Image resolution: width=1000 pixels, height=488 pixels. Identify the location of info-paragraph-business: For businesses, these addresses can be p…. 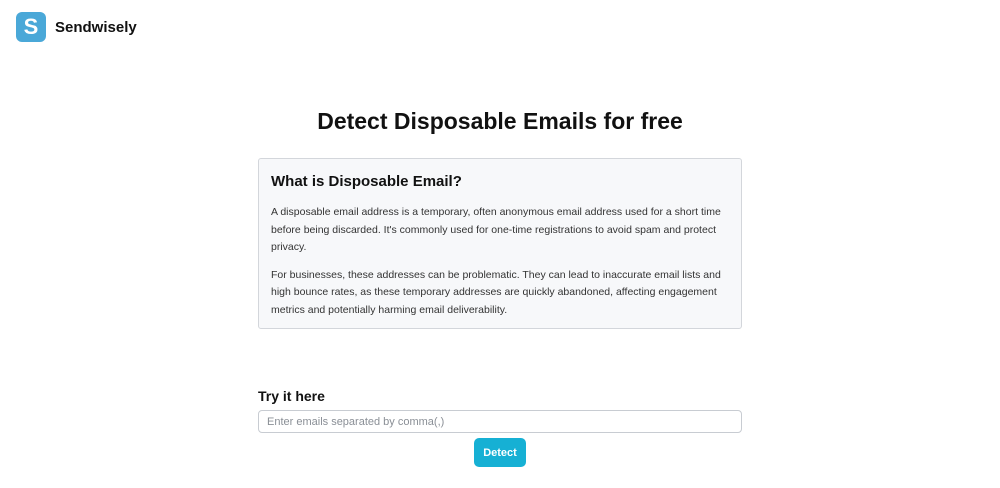
(496, 292).